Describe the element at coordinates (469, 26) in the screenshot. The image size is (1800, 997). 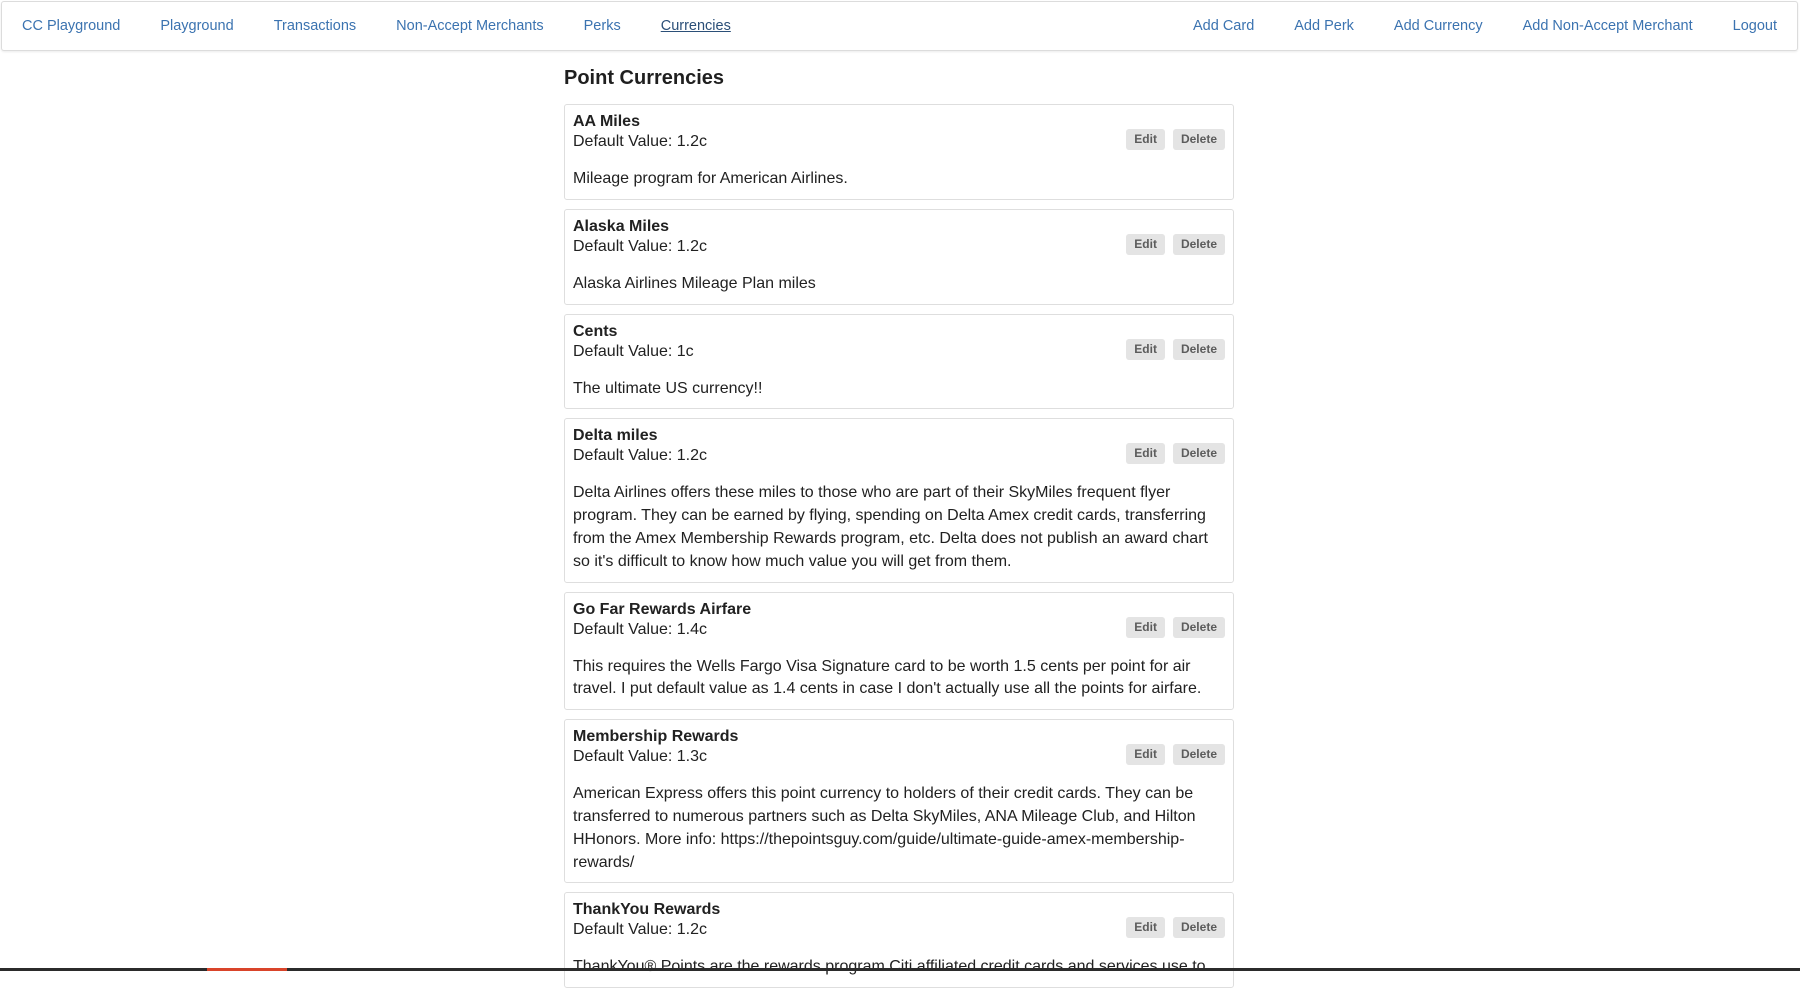
I see `nav-non-accept-merchants: Non-Accept Merchants` at that location.